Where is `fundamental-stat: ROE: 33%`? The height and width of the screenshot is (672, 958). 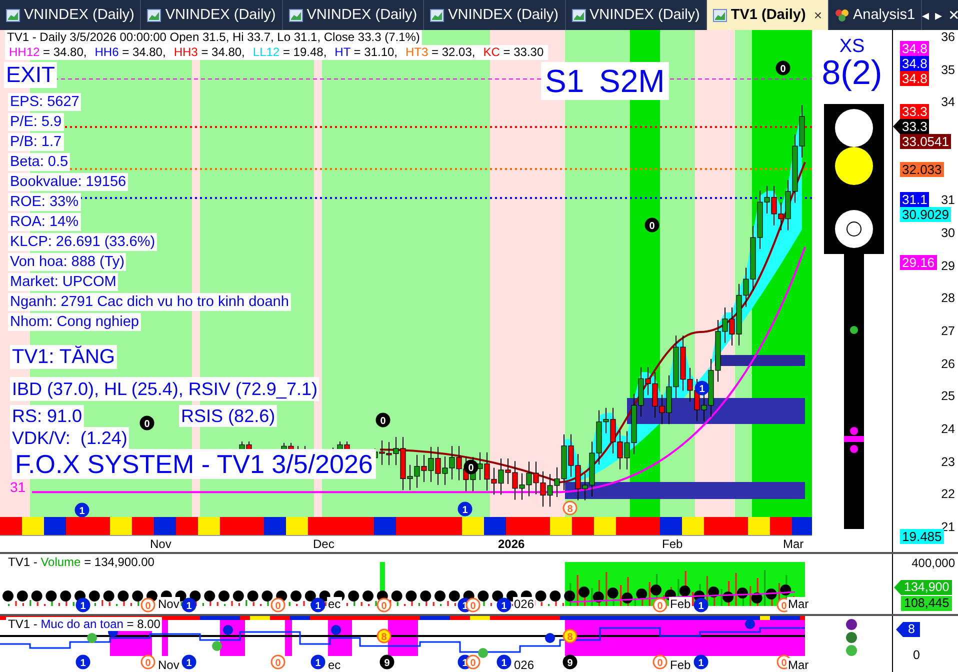
fundamental-stat: ROE: 33% is located at coordinates (44, 202).